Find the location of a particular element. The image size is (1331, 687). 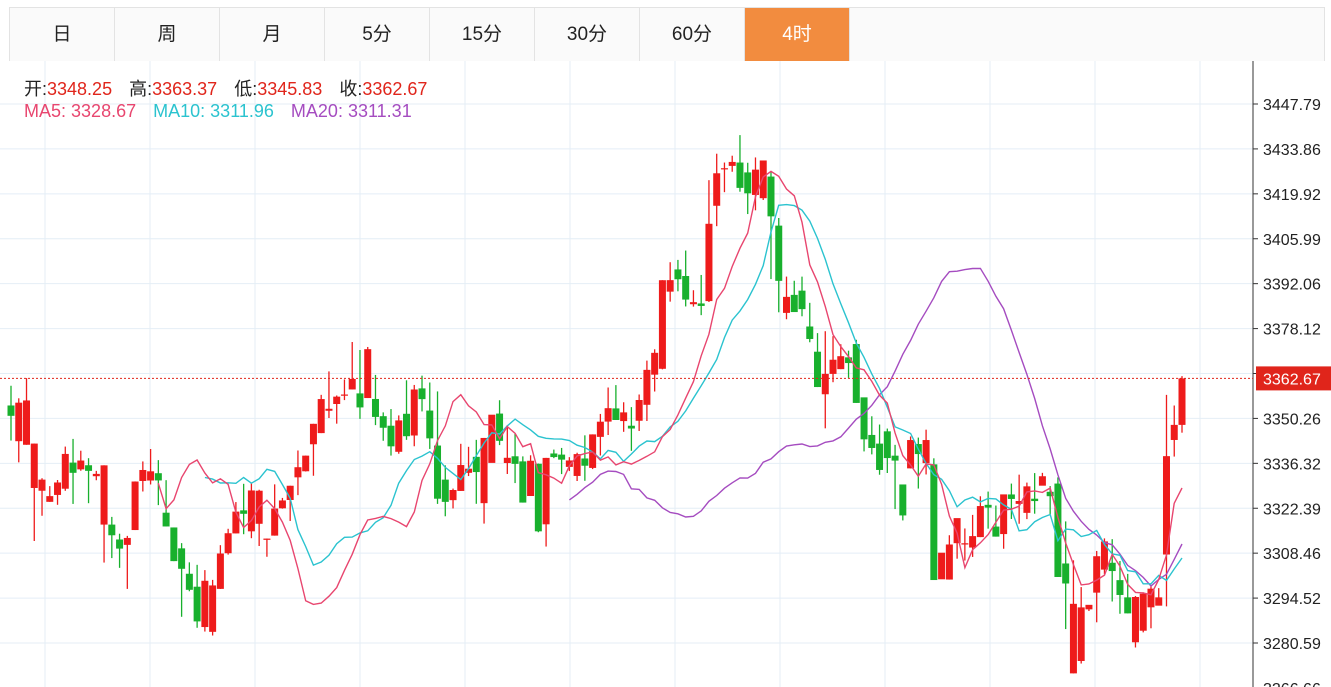

tab-15min: 15分 is located at coordinates (482, 34).